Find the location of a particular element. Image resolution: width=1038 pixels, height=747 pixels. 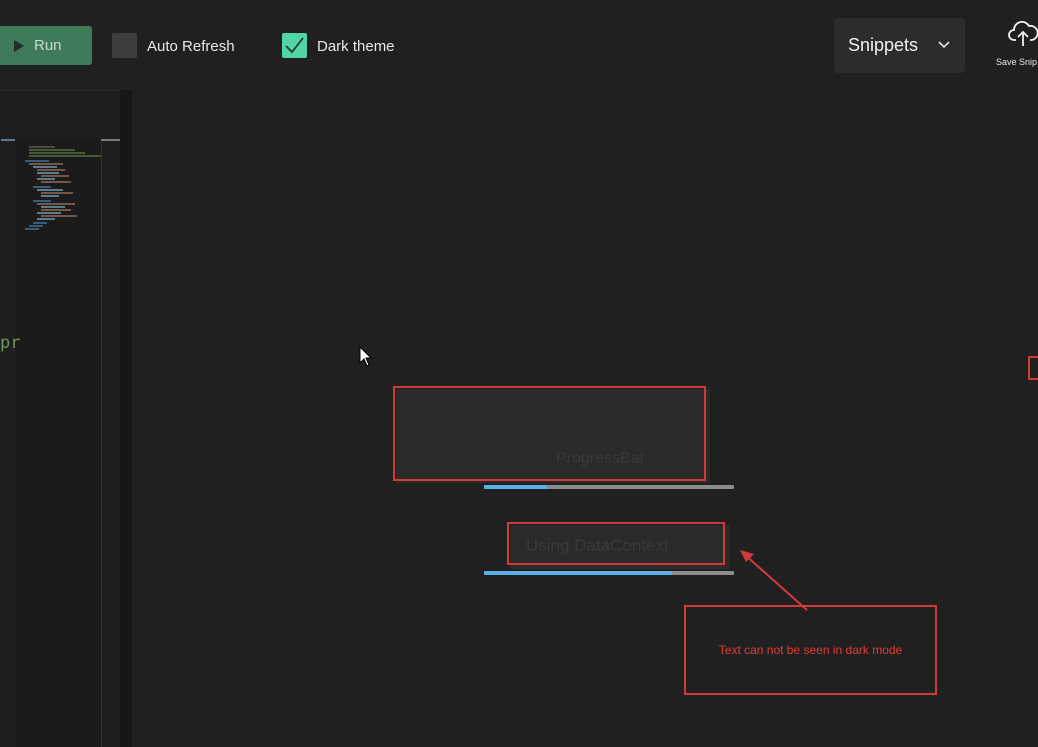

highlight-box-edge is located at coordinates (1033, 368).